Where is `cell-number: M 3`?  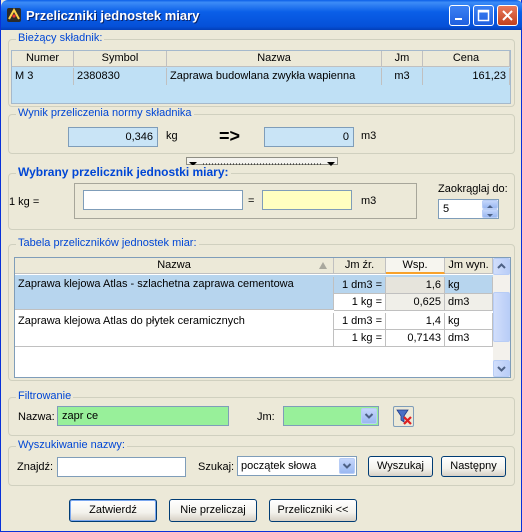
cell-number: M 3 is located at coordinates (43, 76).